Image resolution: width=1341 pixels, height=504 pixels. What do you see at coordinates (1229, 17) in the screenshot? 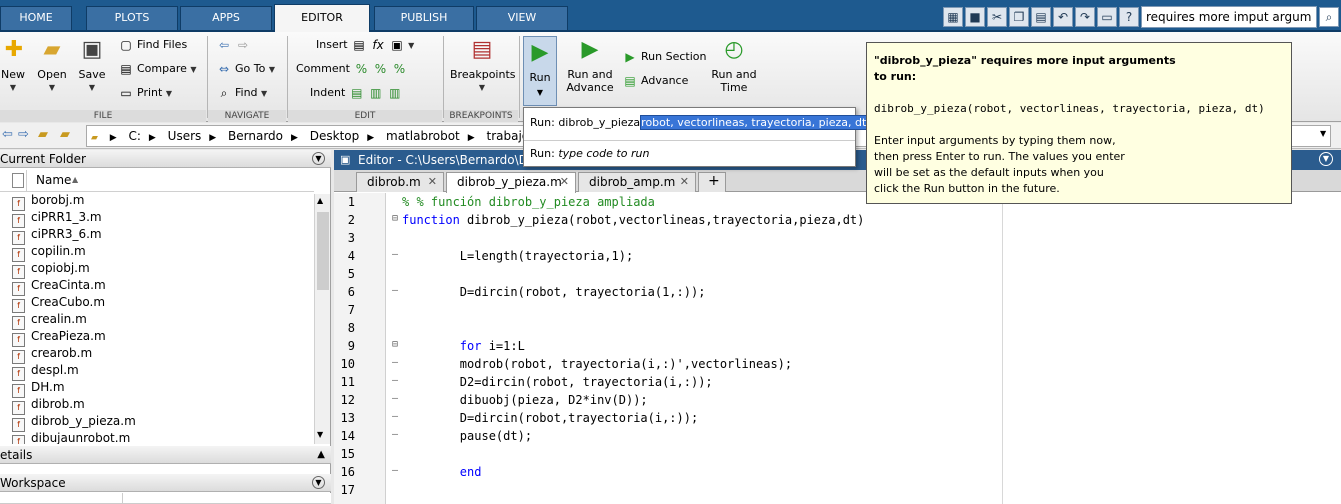
I see `search-input` at bounding box center [1229, 17].